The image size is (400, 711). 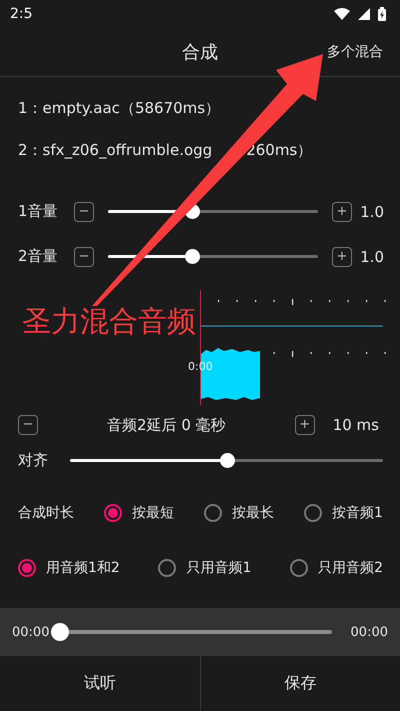 What do you see at coordinates (219, 567) in the screenshot?
I see `radio-label: 只用音频1` at bounding box center [219, 567].